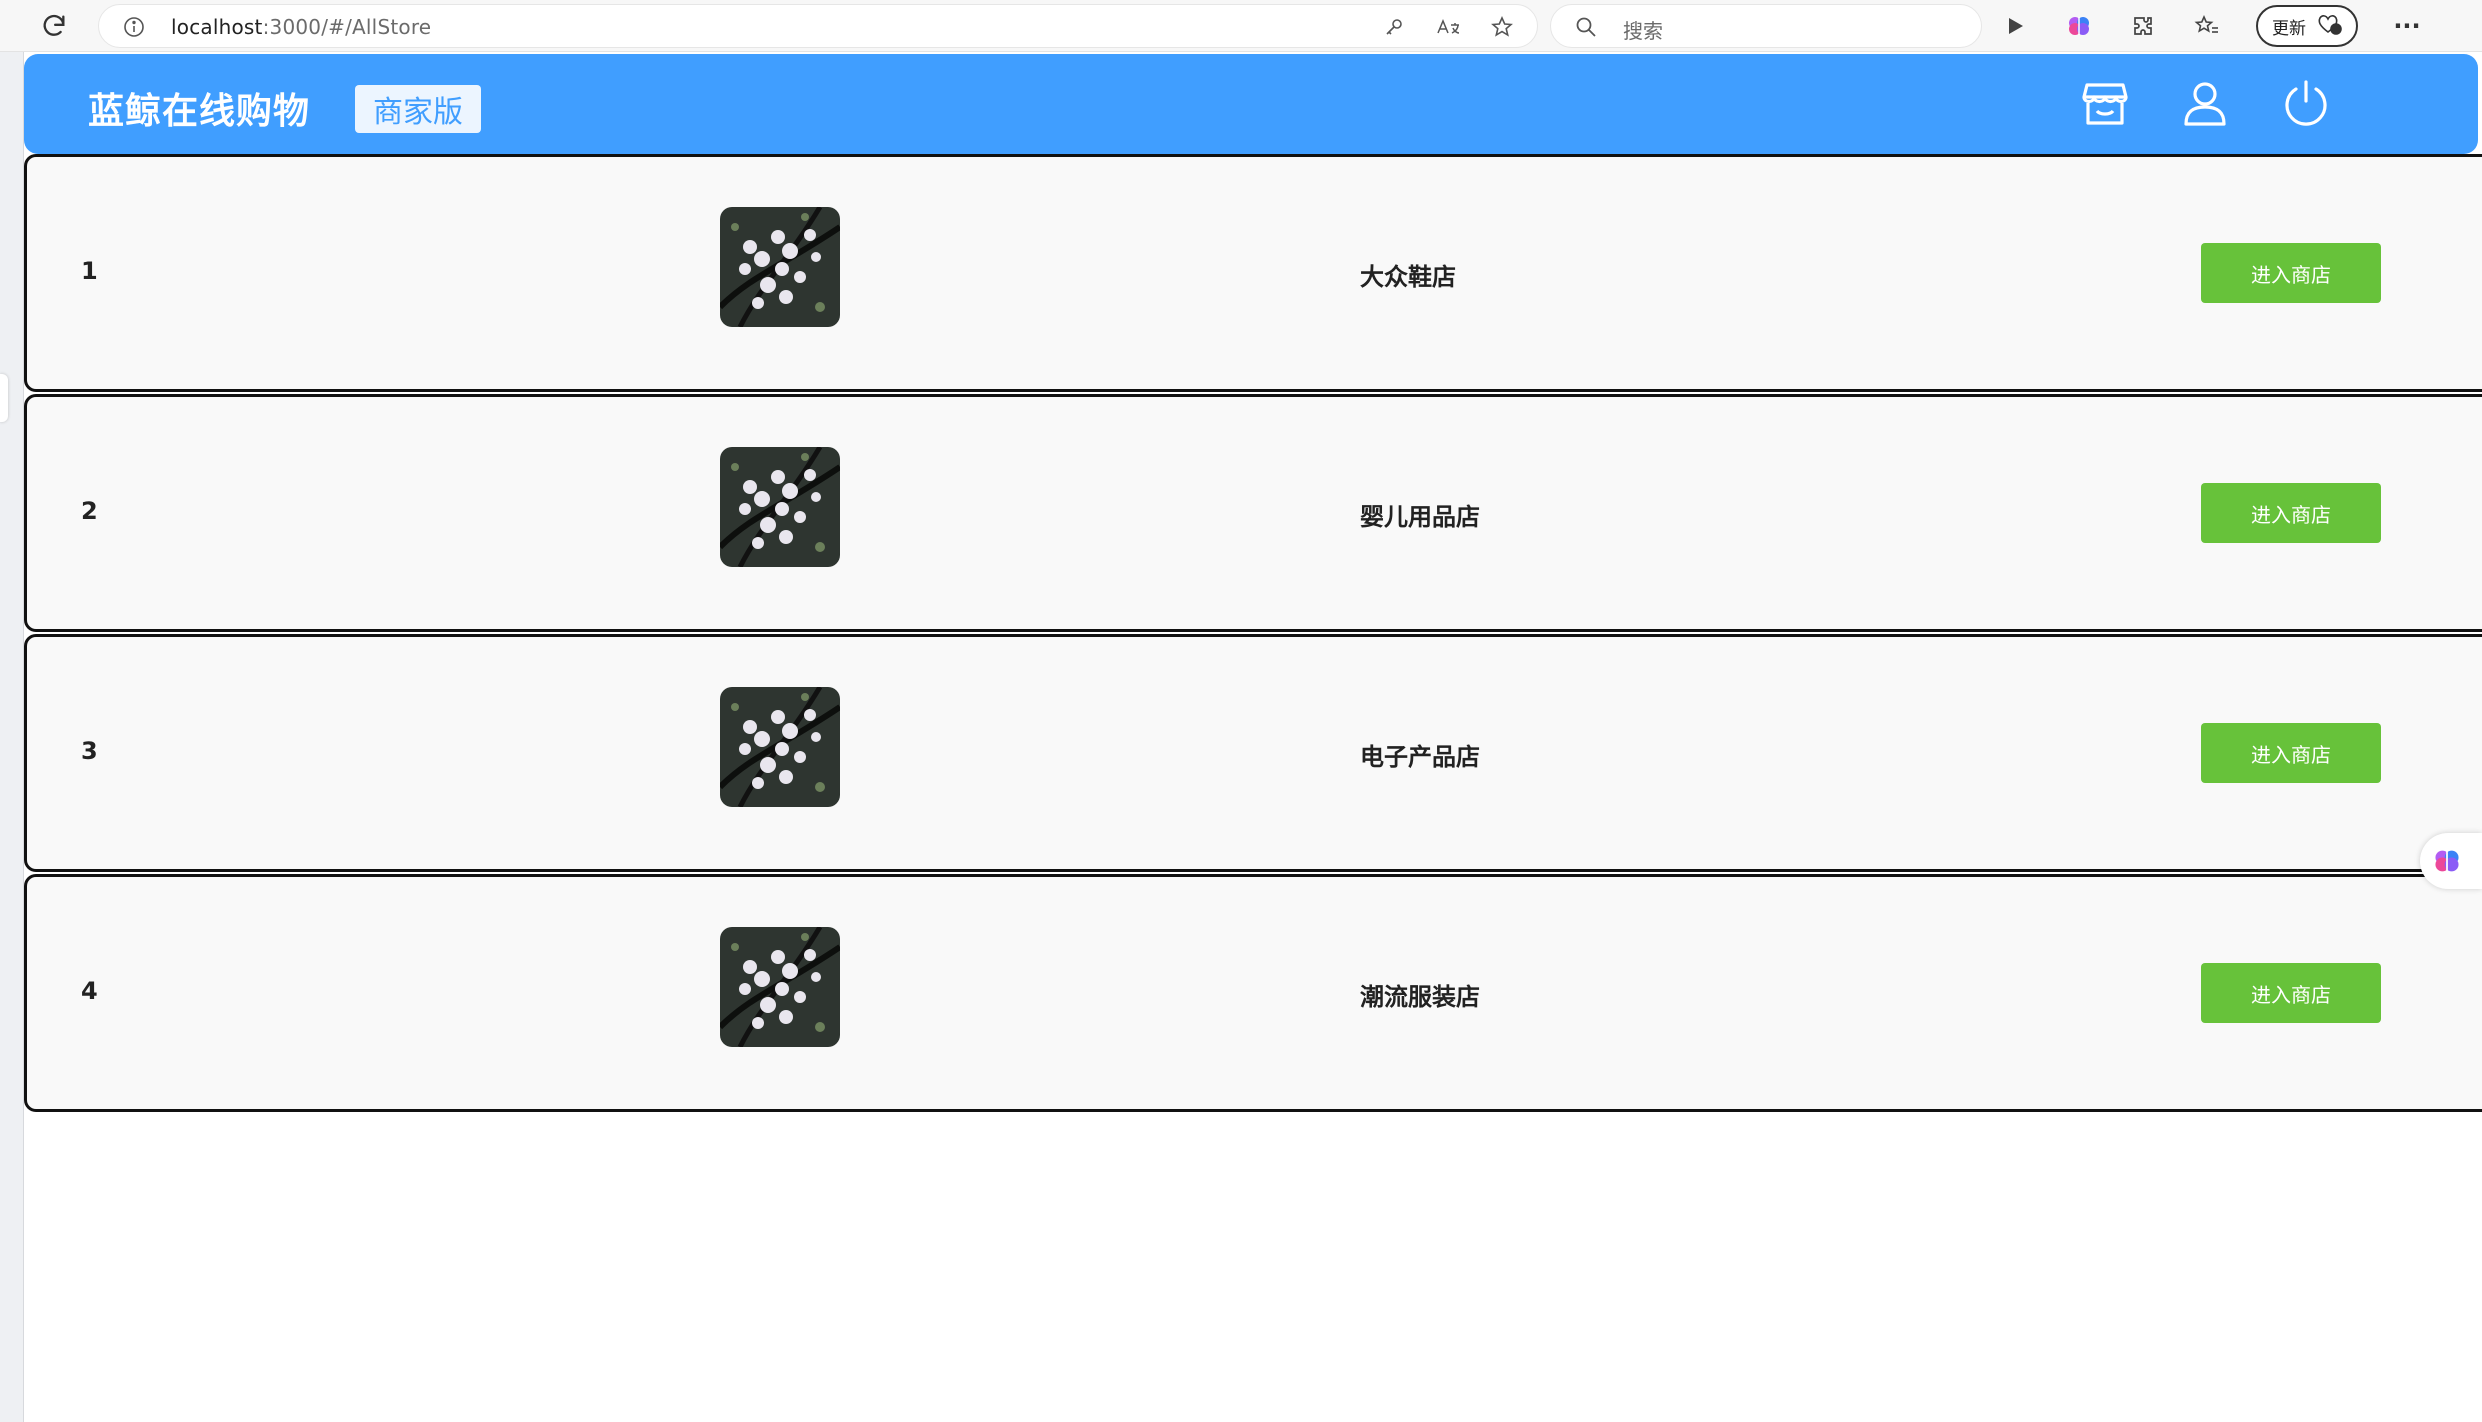  I want to click on store-index: 3, so click(89, 751).